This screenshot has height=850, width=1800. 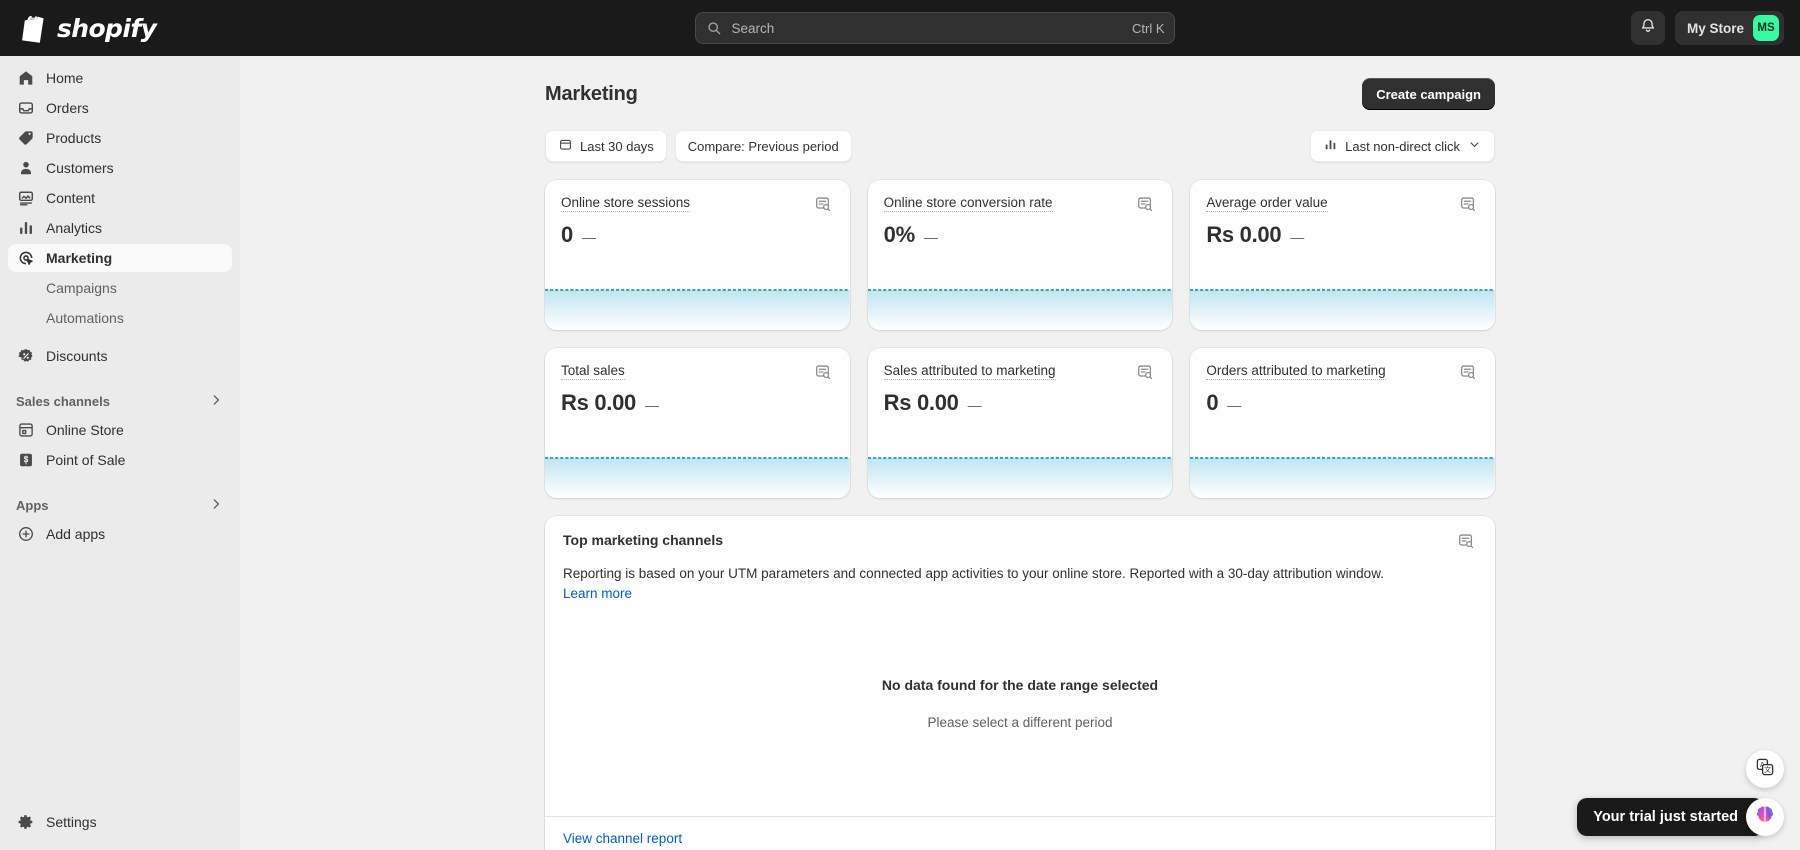 What do you see at coordinates (81, 288) in the screenshot?
I see `sidebar-subitem-label: Campaigns` at bounding box center [81, 288].